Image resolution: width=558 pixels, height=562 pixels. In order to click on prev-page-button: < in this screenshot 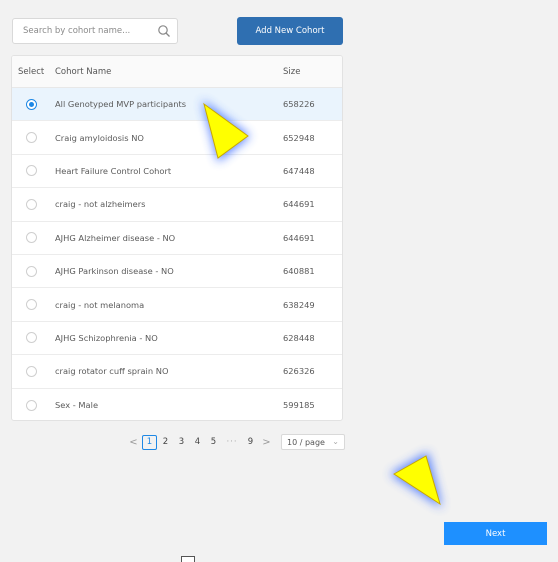, I will do `click(133, 442)`.